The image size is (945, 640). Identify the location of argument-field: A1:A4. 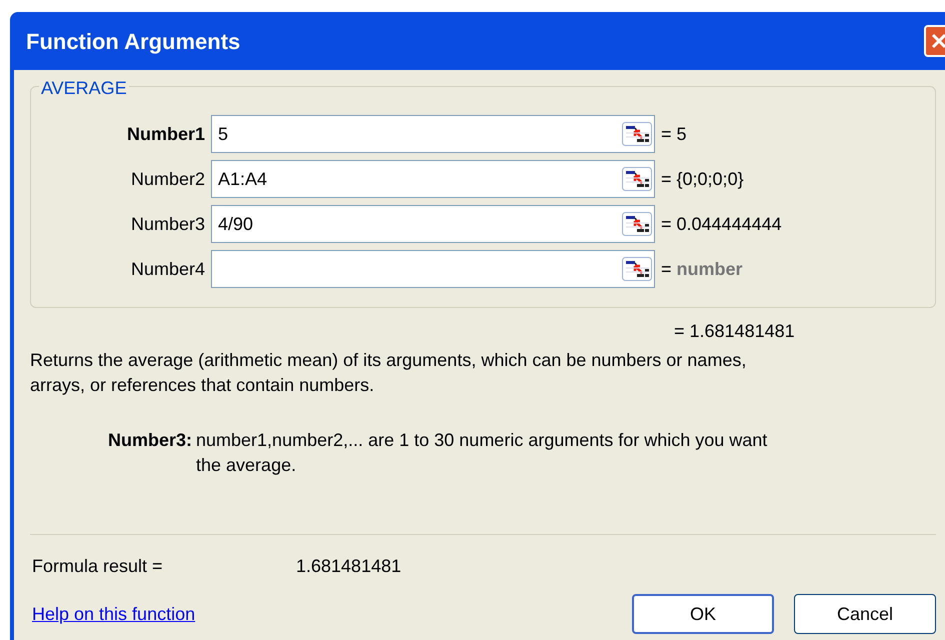
(433, 179).